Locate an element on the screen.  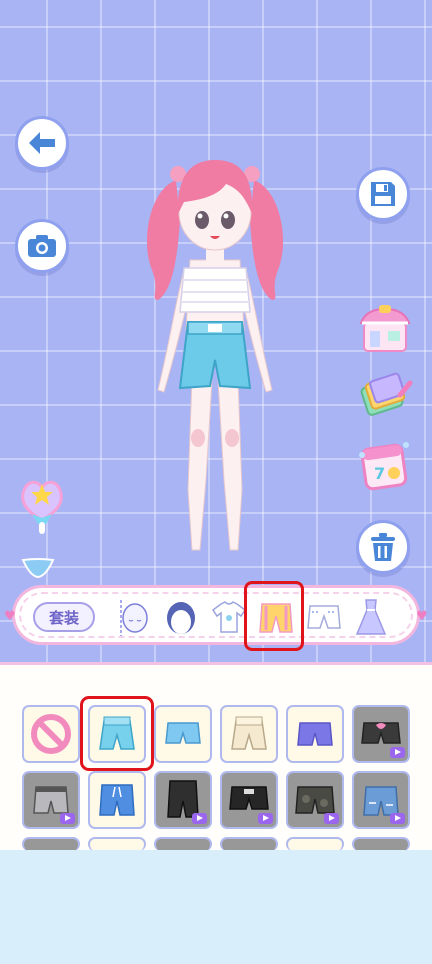
item-cream-paperbag-shorts is located at coordinates (249, 734).